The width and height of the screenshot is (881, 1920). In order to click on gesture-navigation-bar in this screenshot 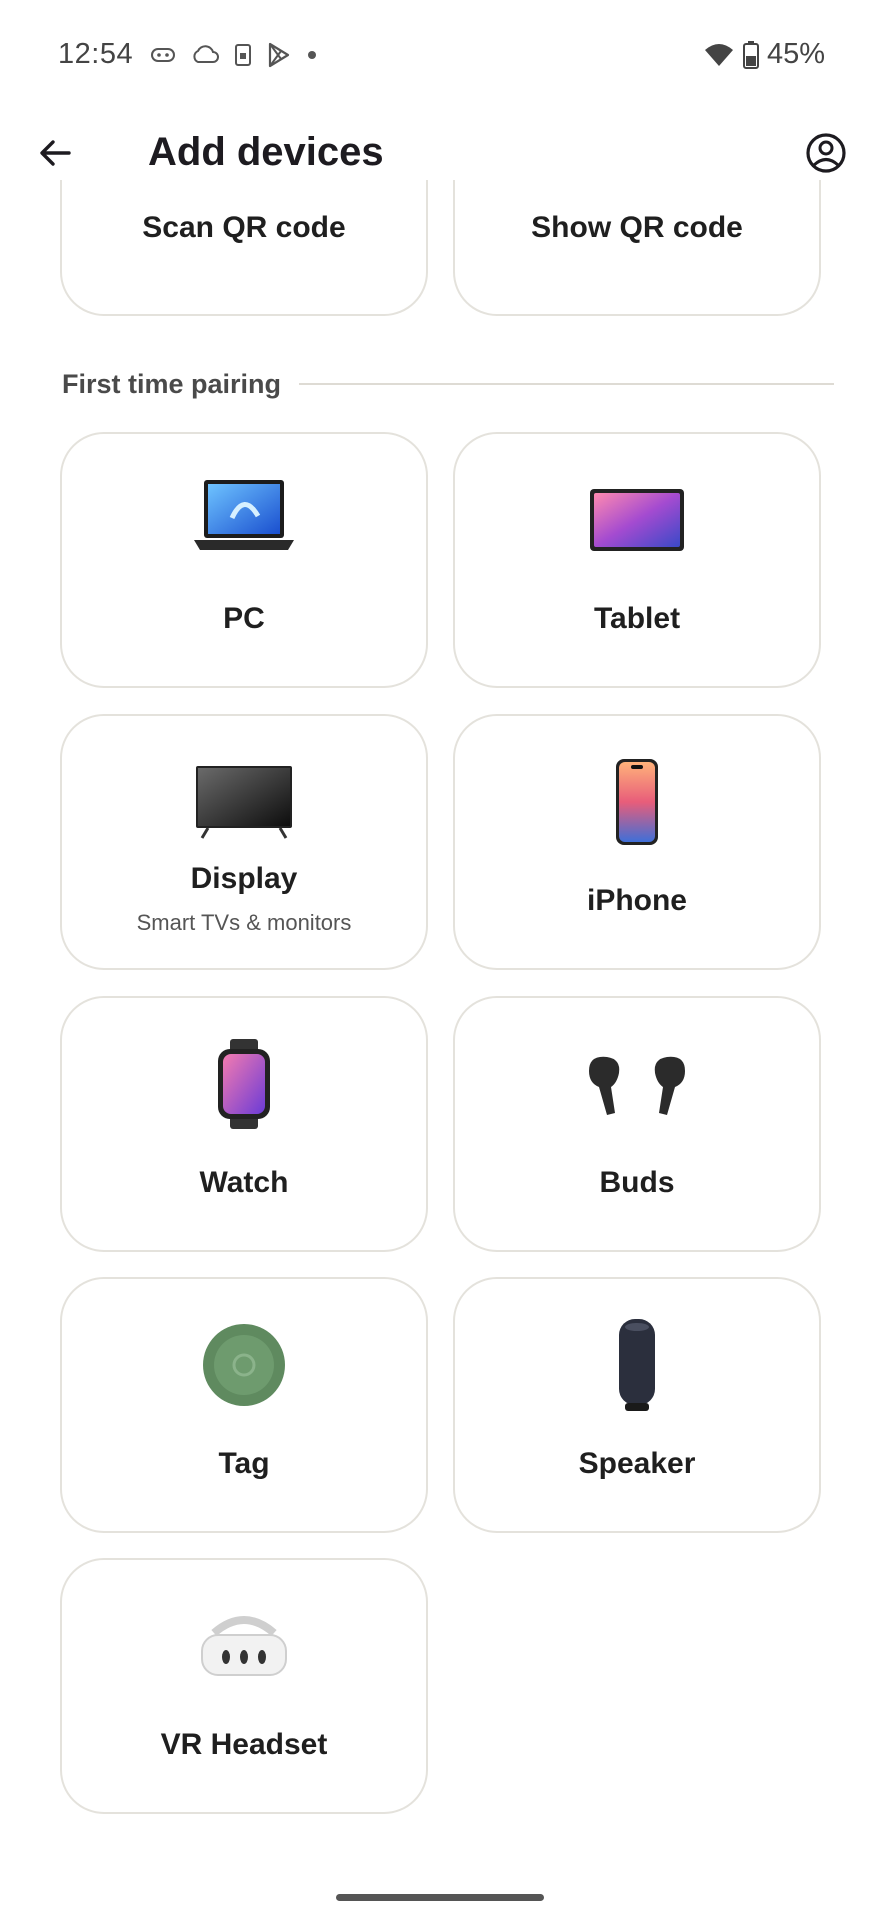, I will do `click(440, 1897)`.